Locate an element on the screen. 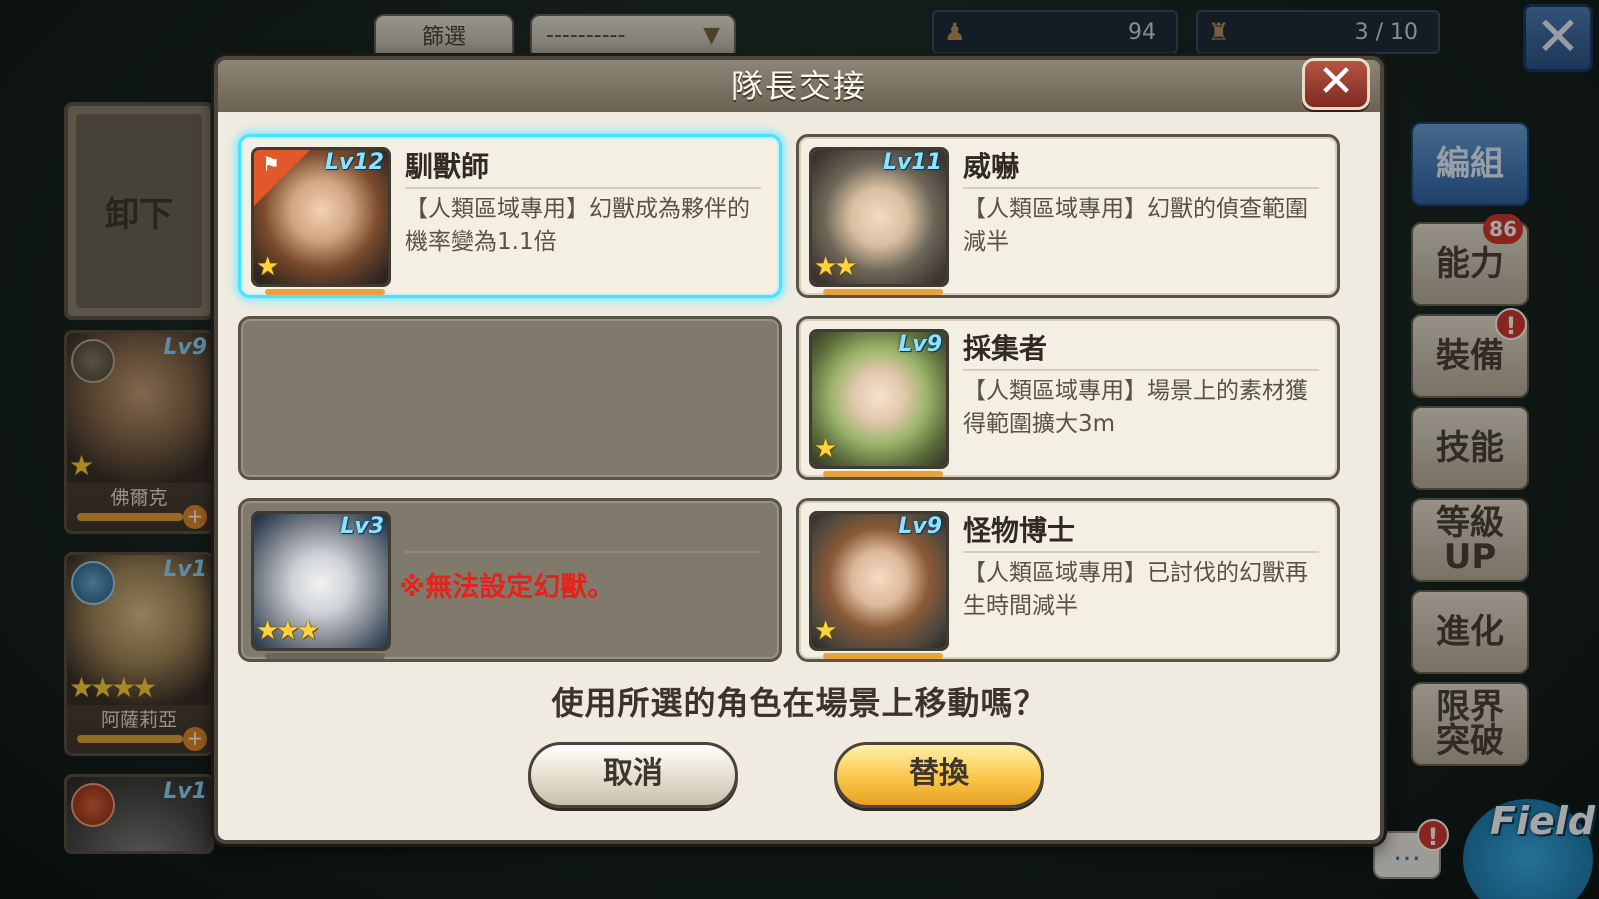 This screenshot has height=899, width=1599. leader-skill-card: ⚑ Lv12 ★ 馴獸師 【人類區域專用】幻獸成為夥伴的機率變為1.1倍 is located at coordinates (510, 216).